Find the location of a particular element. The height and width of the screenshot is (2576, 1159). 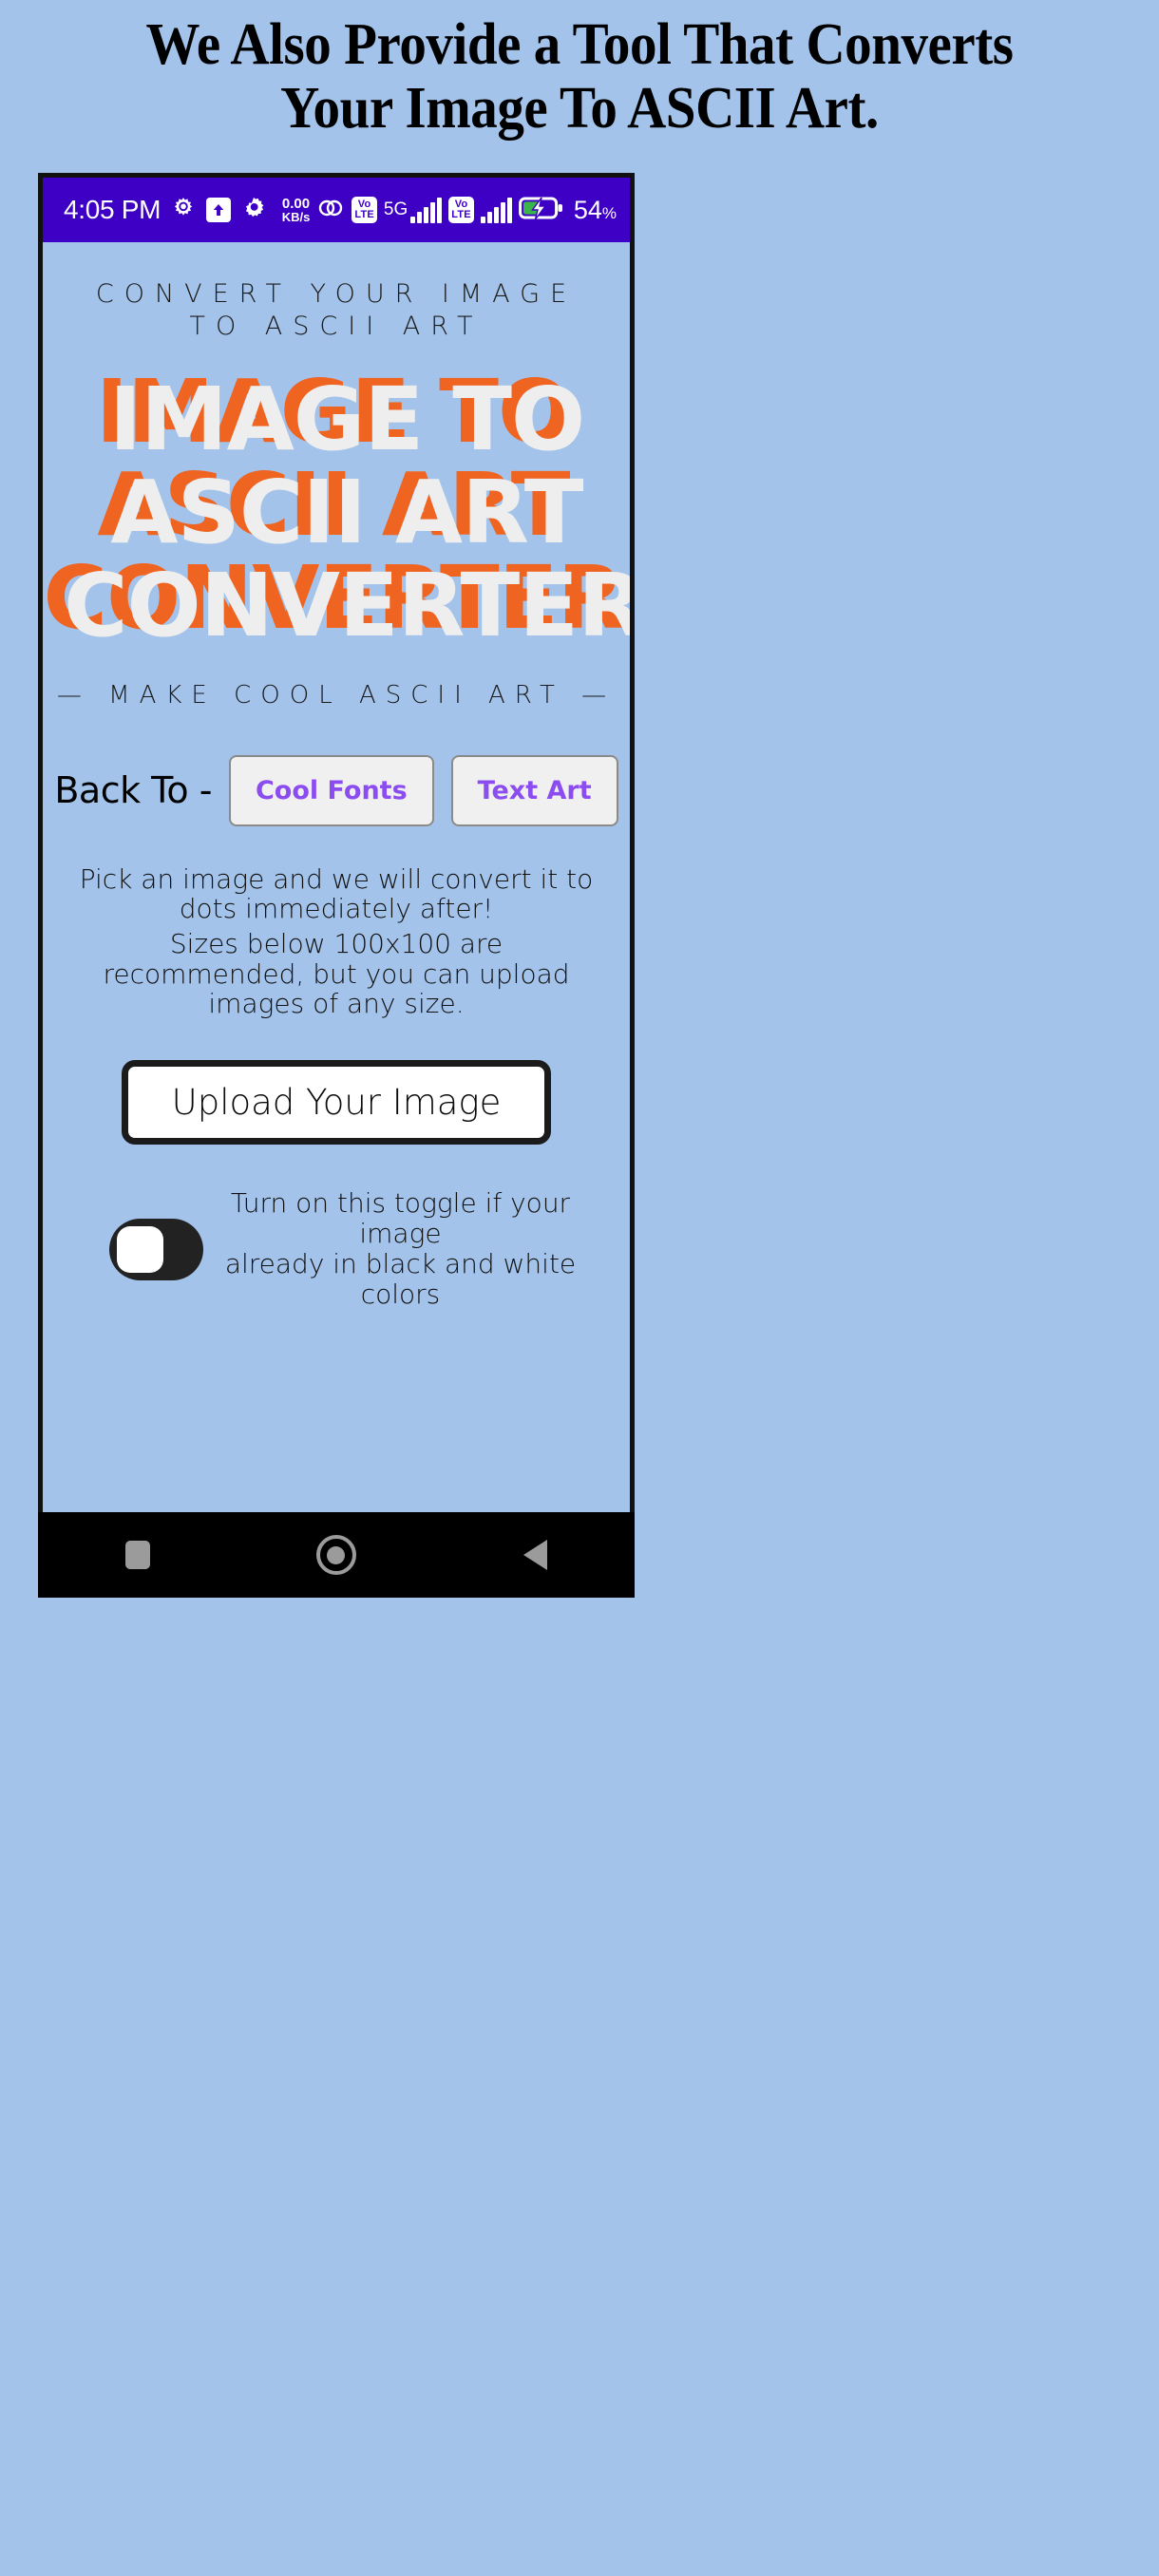

volte-bottom-text: LTE is located at coordinates (364, 214).